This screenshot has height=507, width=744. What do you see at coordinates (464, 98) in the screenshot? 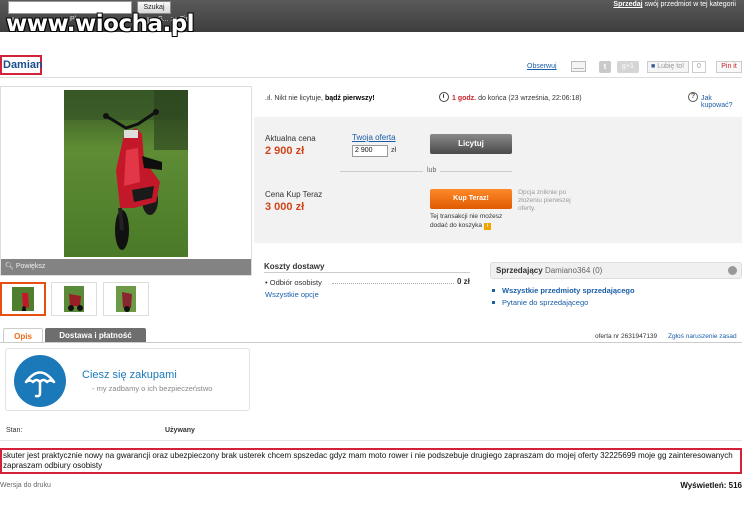
I see `time-left-hours: 1 godz.` at bounding box center [464, 98].